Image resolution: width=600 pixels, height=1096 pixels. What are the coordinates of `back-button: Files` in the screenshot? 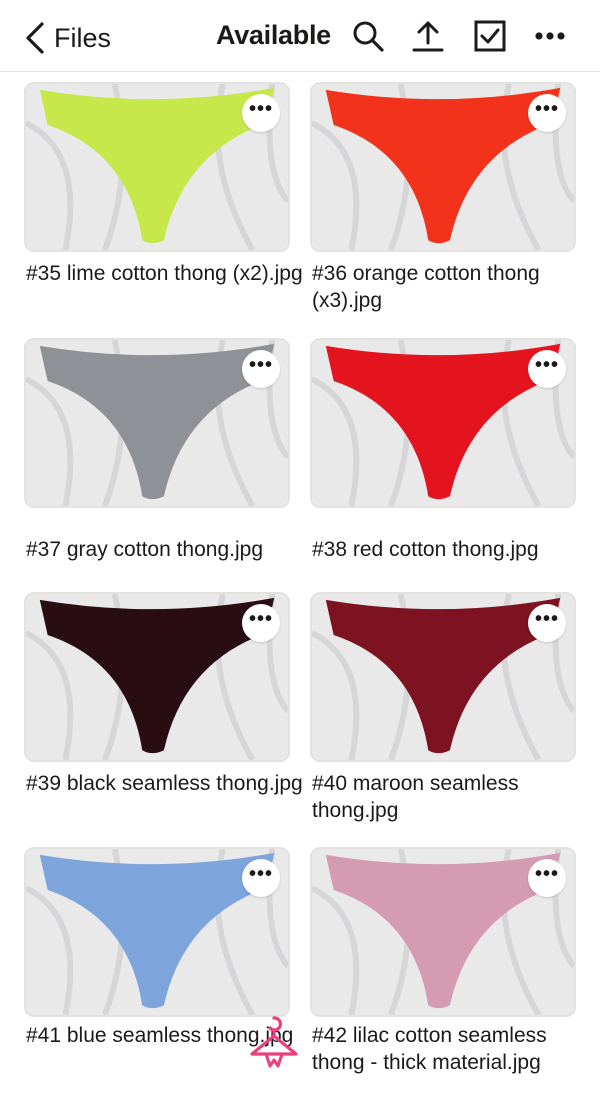 It's located at (66, 38).